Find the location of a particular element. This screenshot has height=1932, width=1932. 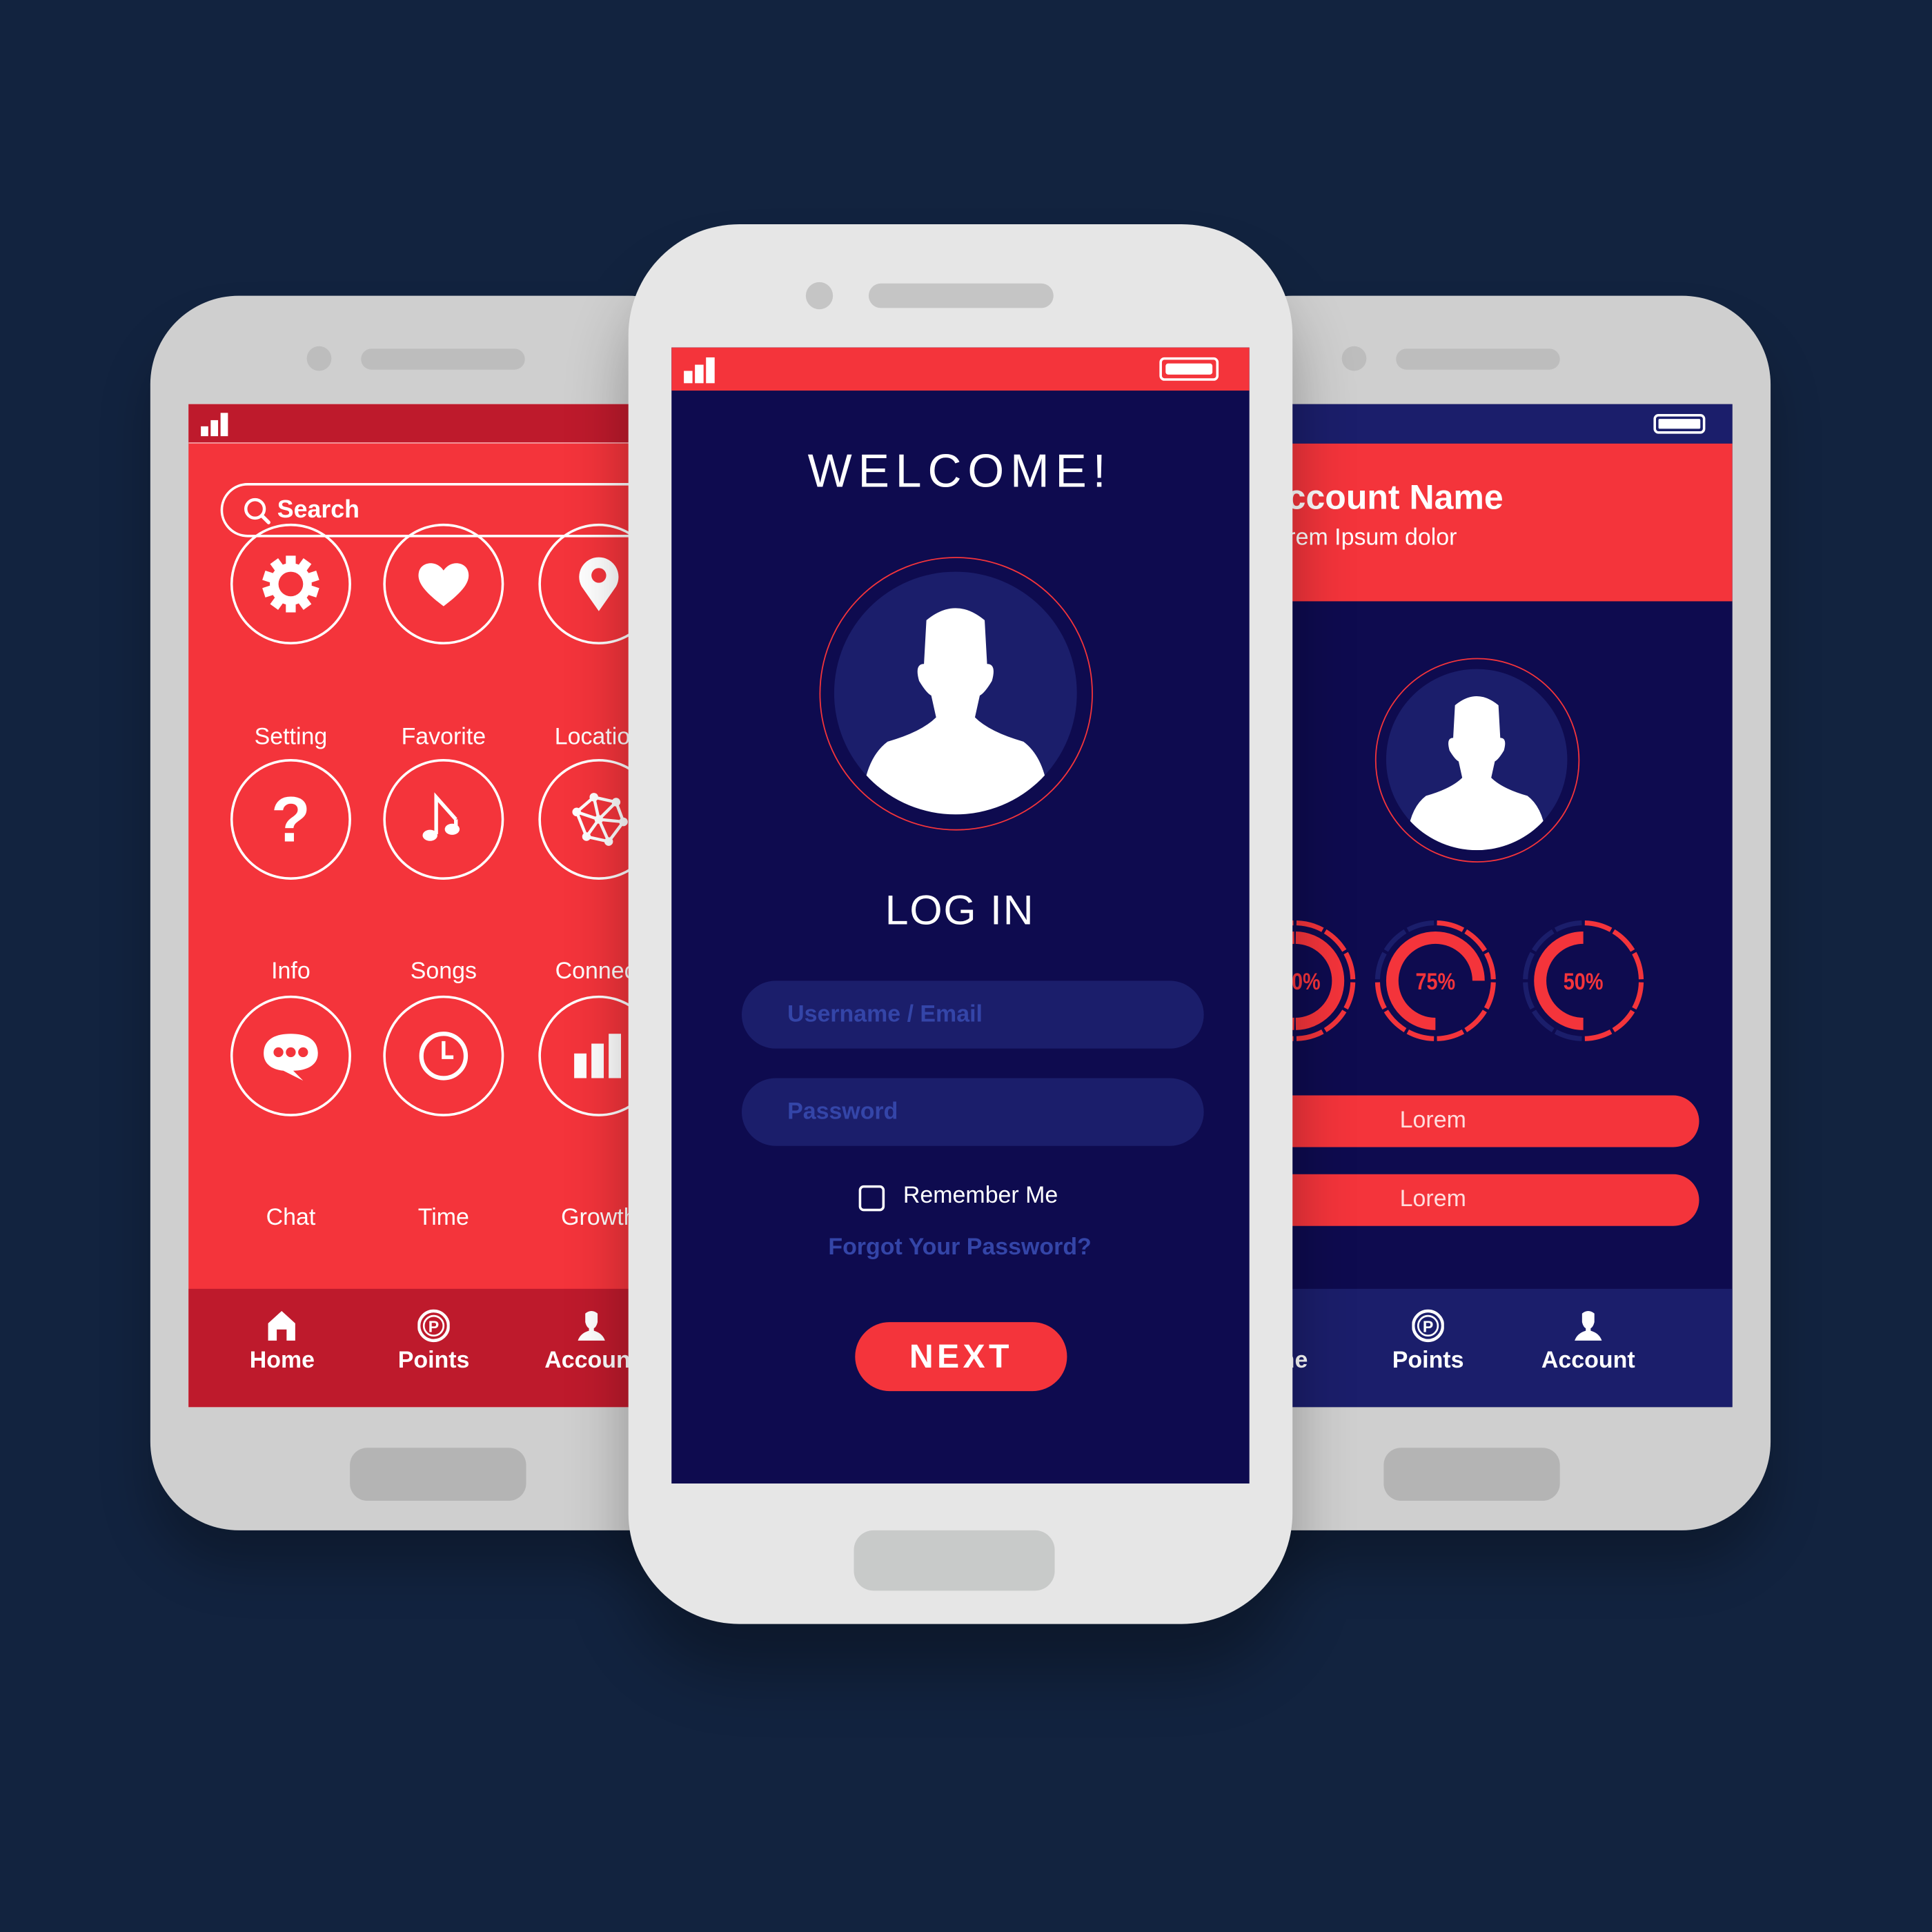

profile-header: Account Name Lorem Ipsum dolor is located at coordinates (1474, 522).